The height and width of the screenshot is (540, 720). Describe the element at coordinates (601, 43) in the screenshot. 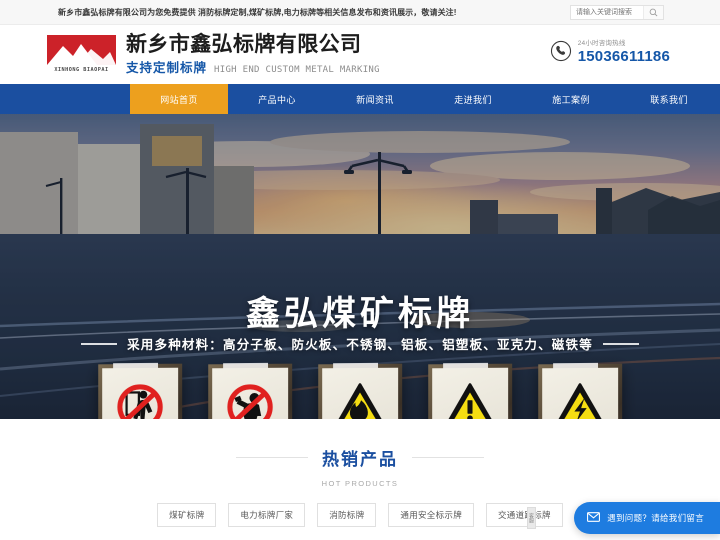

I see `hotline-label: 24小时咨询热线` at that location.